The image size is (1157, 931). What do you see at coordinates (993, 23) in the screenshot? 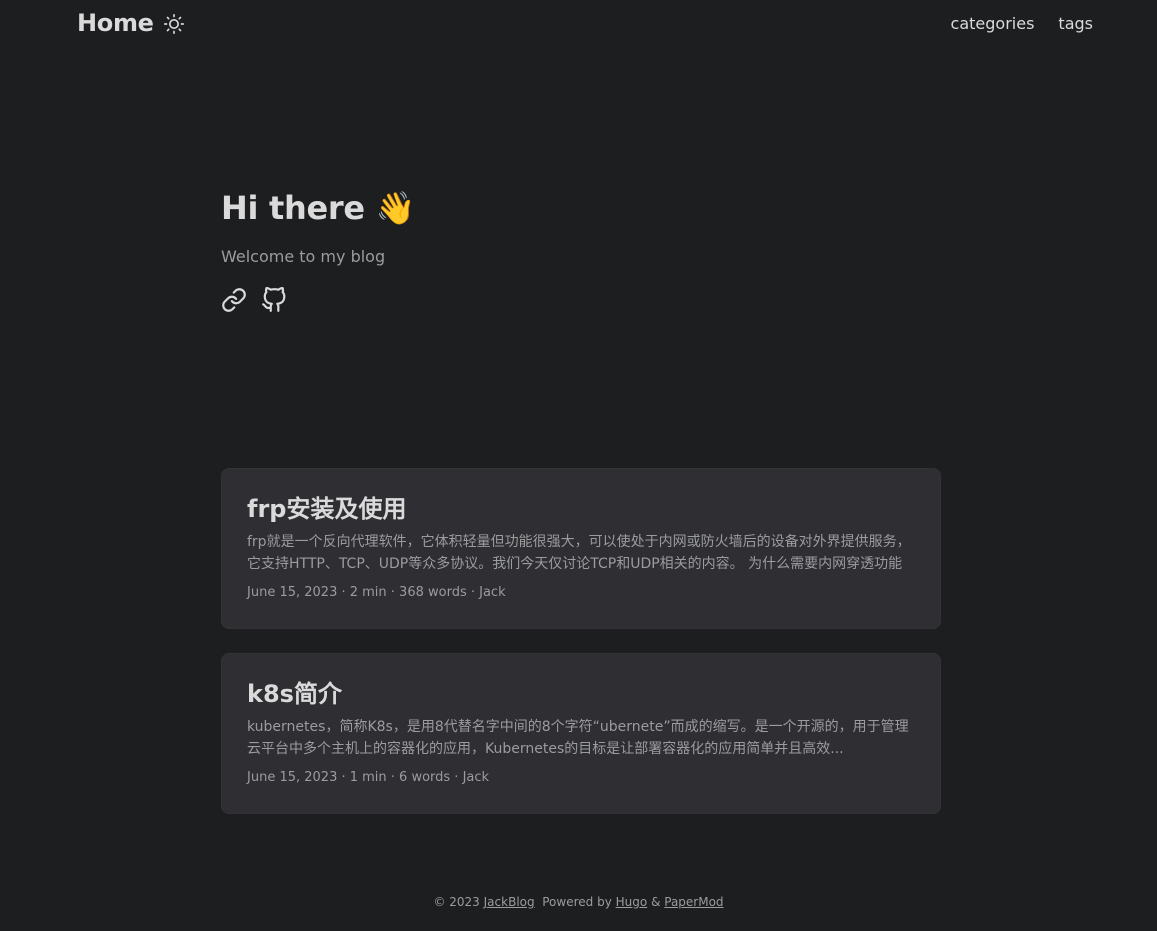
I see `menu-item-categories: categories` at bounding box center [993, 23].